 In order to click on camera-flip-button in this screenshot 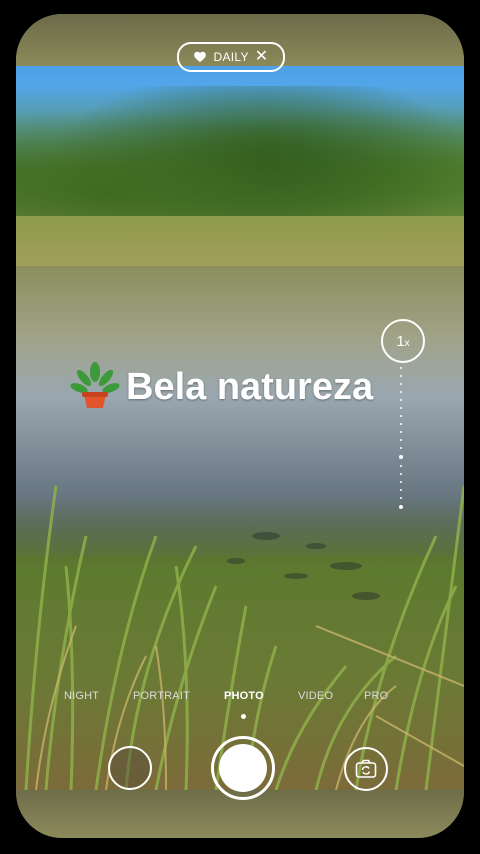, I will do `click(366, 769)`.